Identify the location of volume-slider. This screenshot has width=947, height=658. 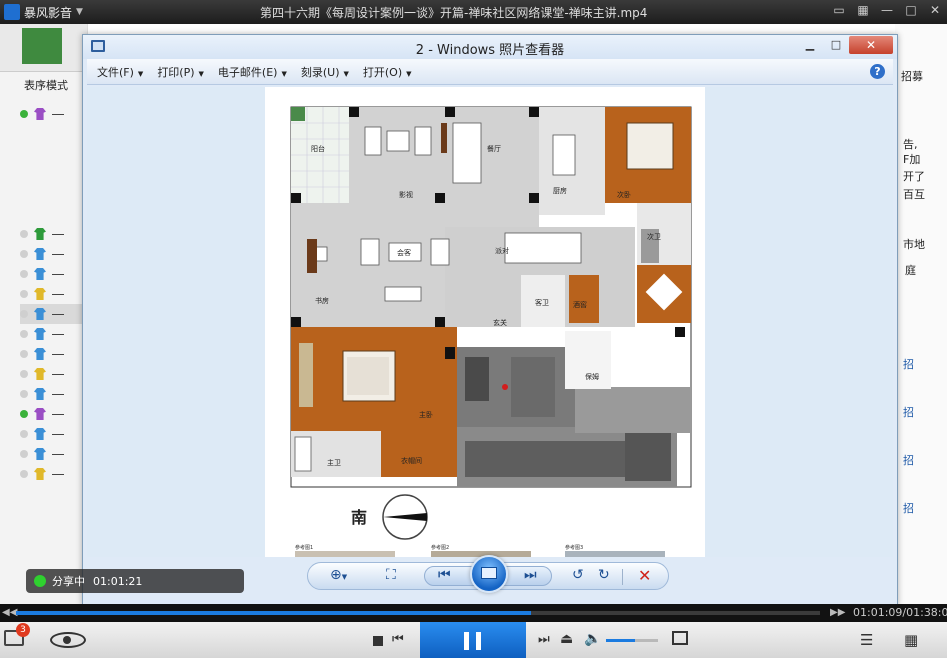
(632, 640).